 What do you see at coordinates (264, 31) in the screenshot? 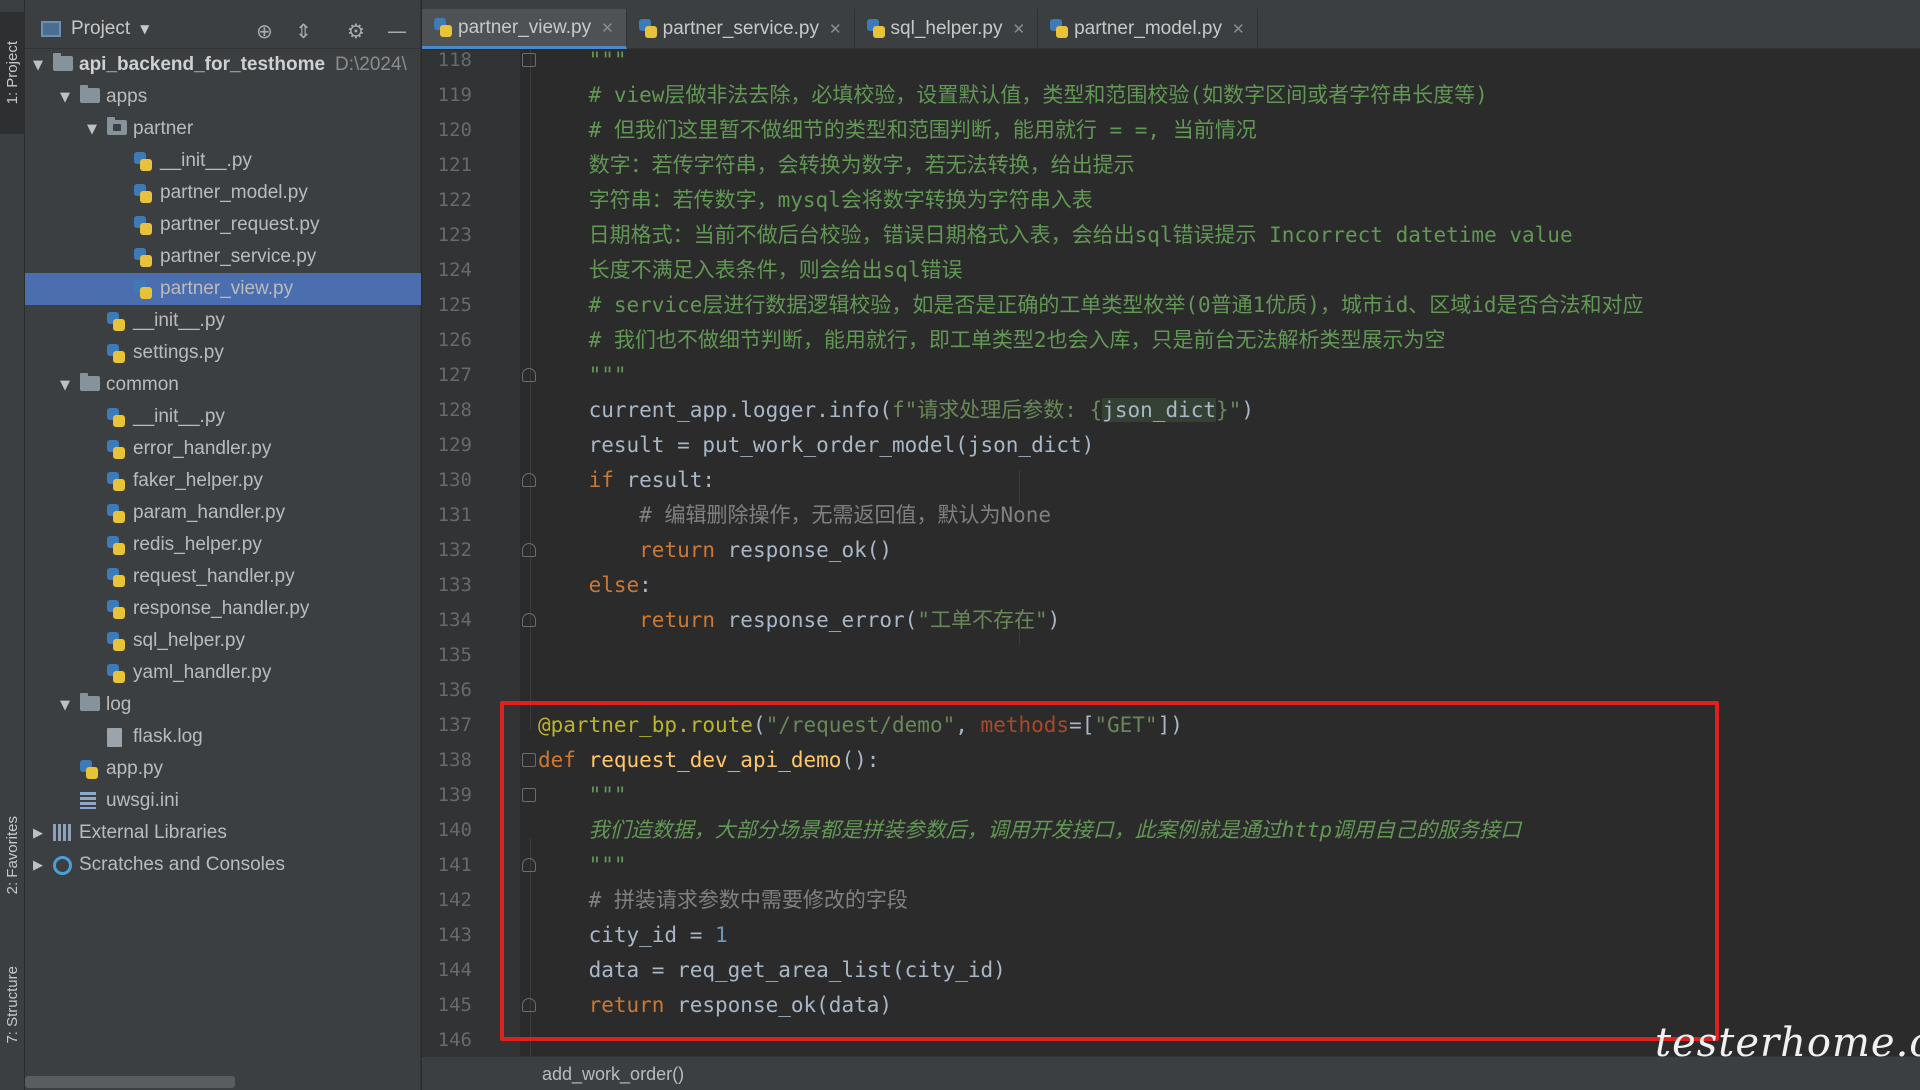
I see `target-icon: ⊕` at bounding box center [264, 31].